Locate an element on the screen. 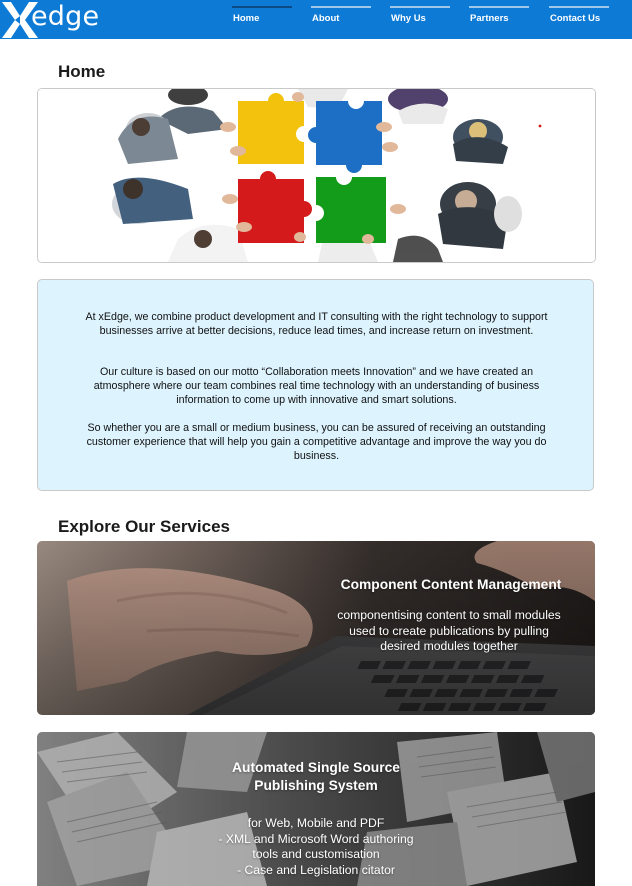  service-card-description-line: for Web, Mobile and PDF is located at coordinates (316, 823).